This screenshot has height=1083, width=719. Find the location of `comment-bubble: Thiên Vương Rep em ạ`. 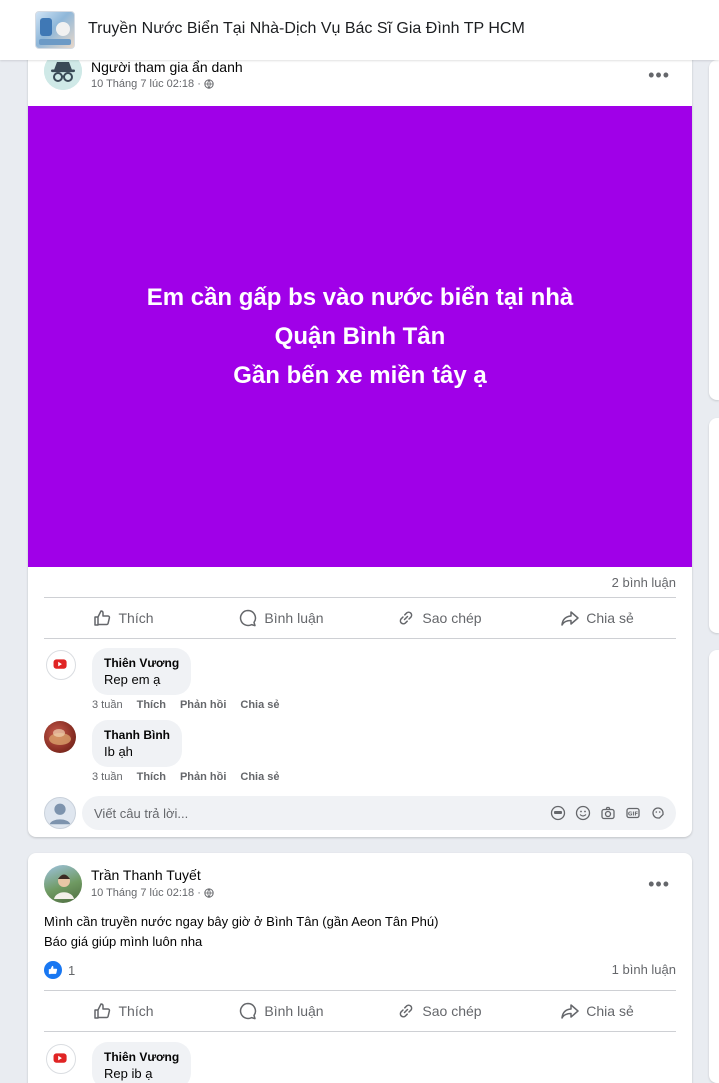

comment-bubble: Thiên Vương Rep em ạ is located at coordinates (142, 671).